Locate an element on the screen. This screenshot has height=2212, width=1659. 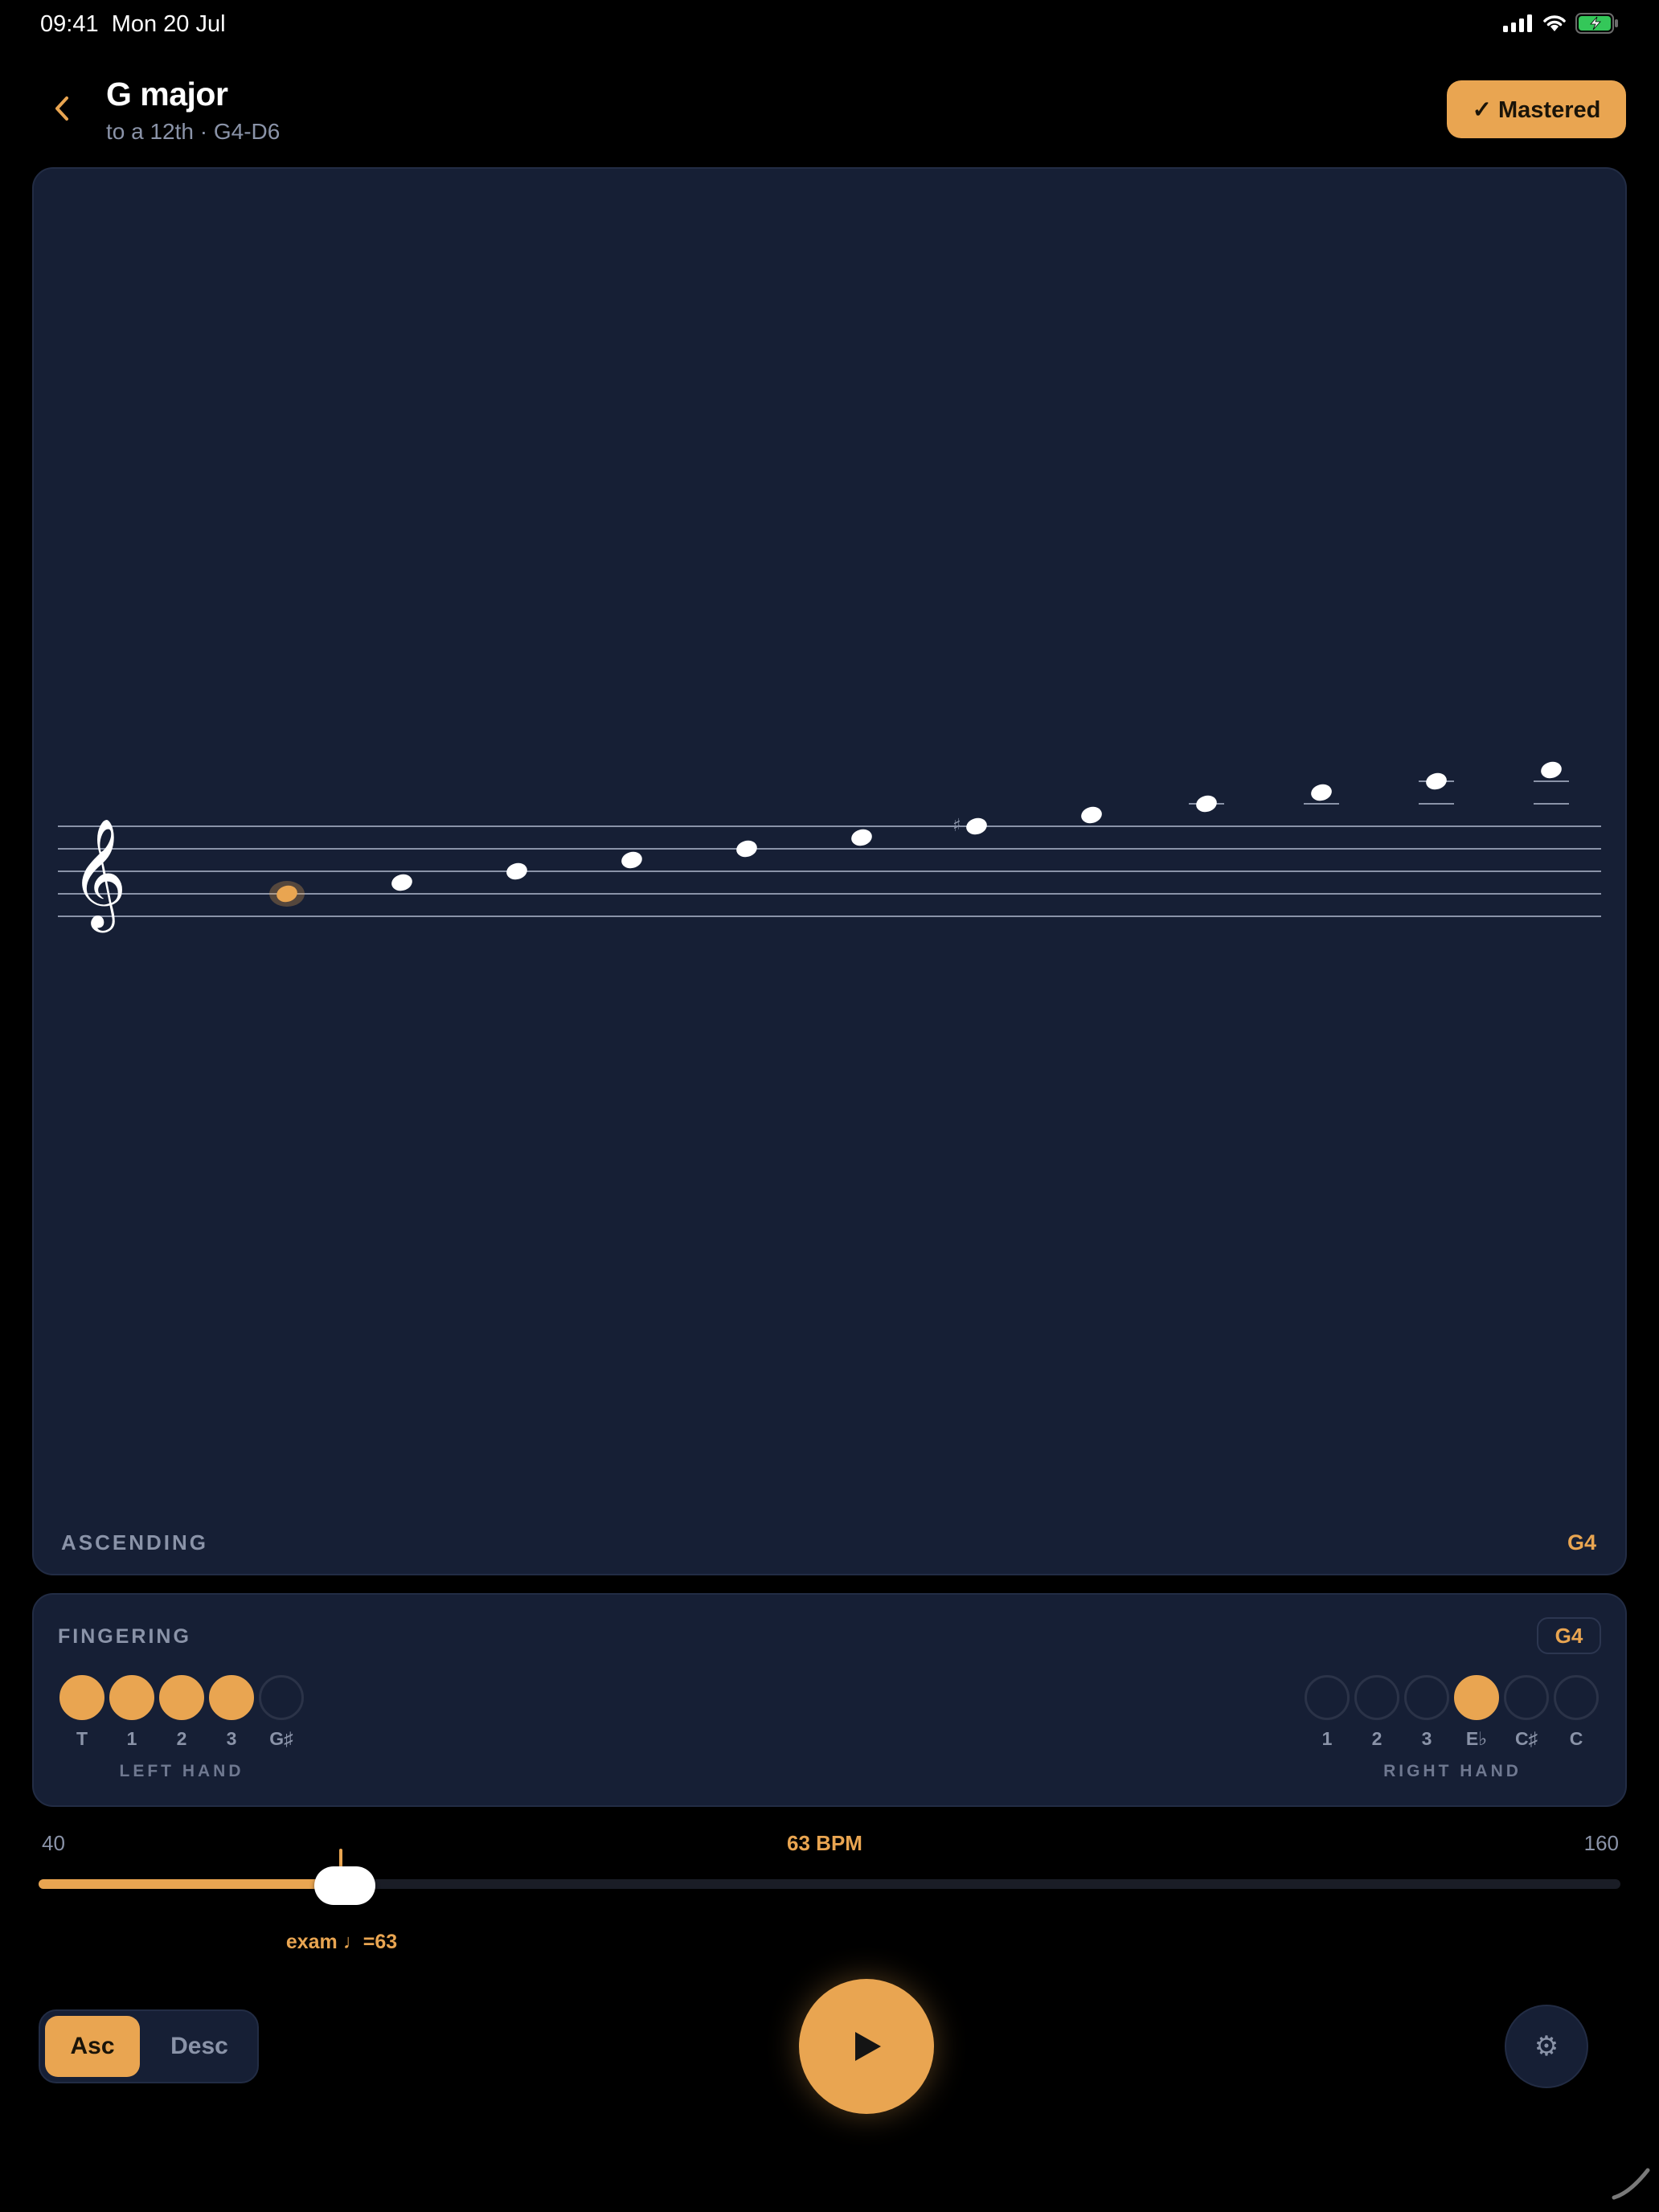
left-hand-label: LEFT HAND is located at coordinates (181, 1771).